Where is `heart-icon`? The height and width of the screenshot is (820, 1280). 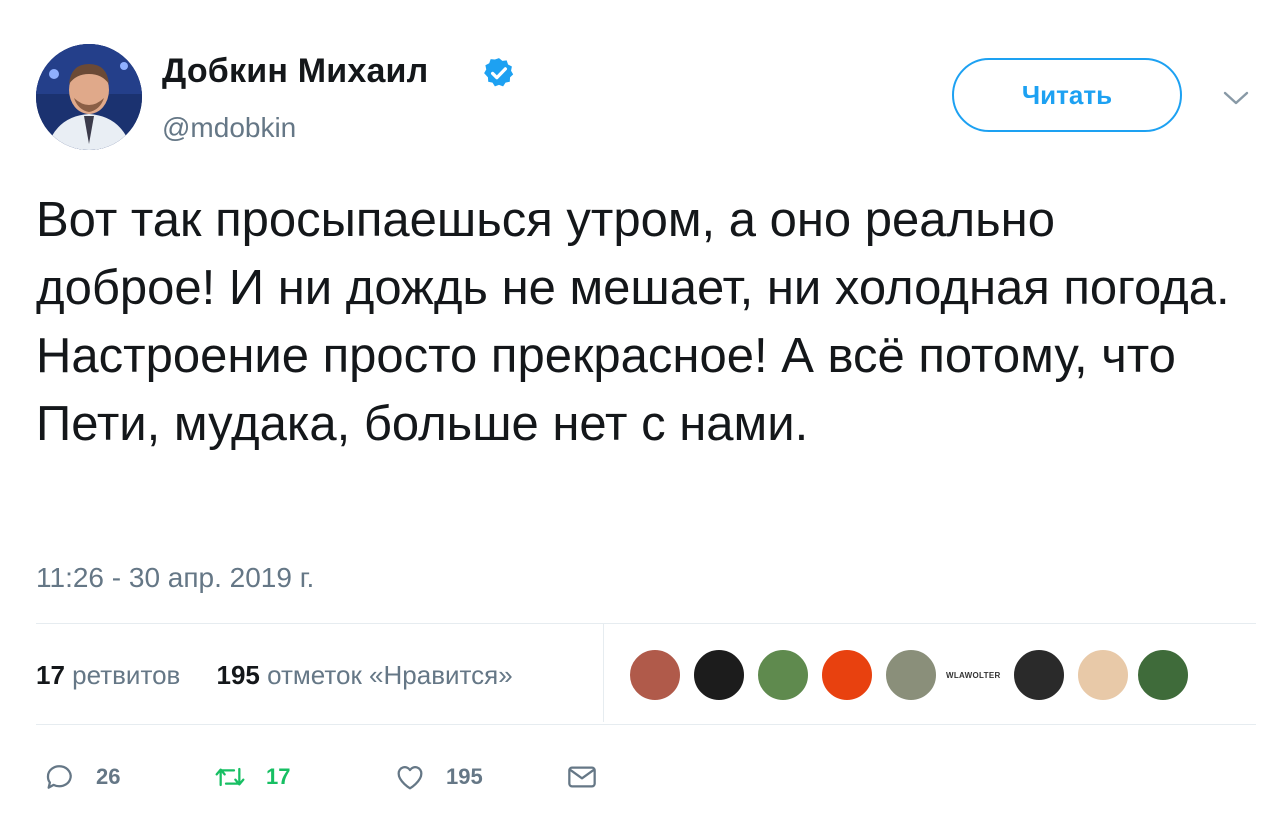 heart-icon is located at coordinates (410, 778).